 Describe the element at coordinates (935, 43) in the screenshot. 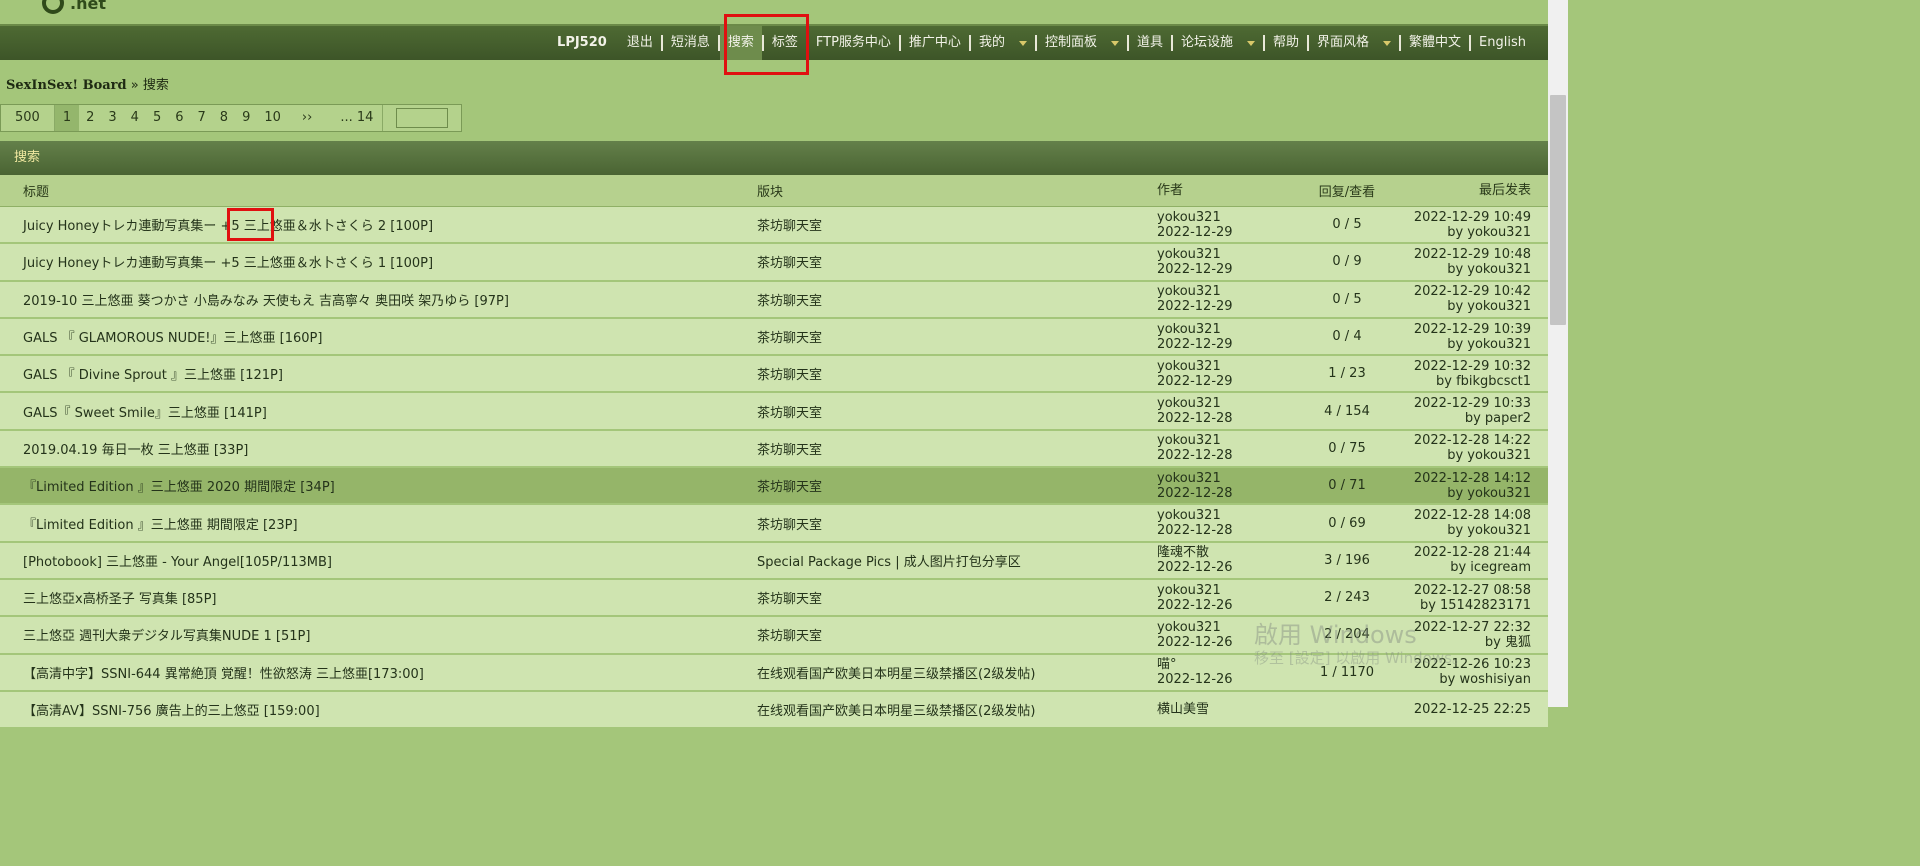

I see `nav-item-5: 推广中心` at that location.